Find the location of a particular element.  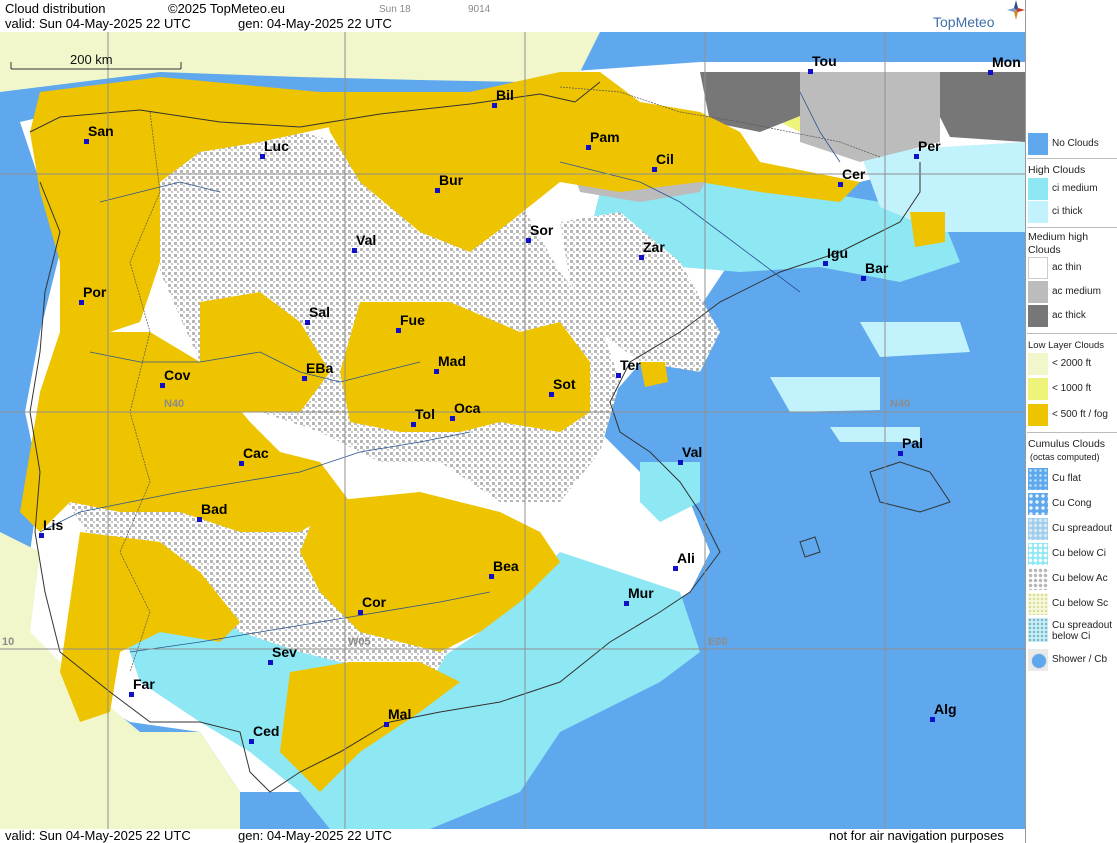

city-label: Ali is located at coordinates (686, 558).